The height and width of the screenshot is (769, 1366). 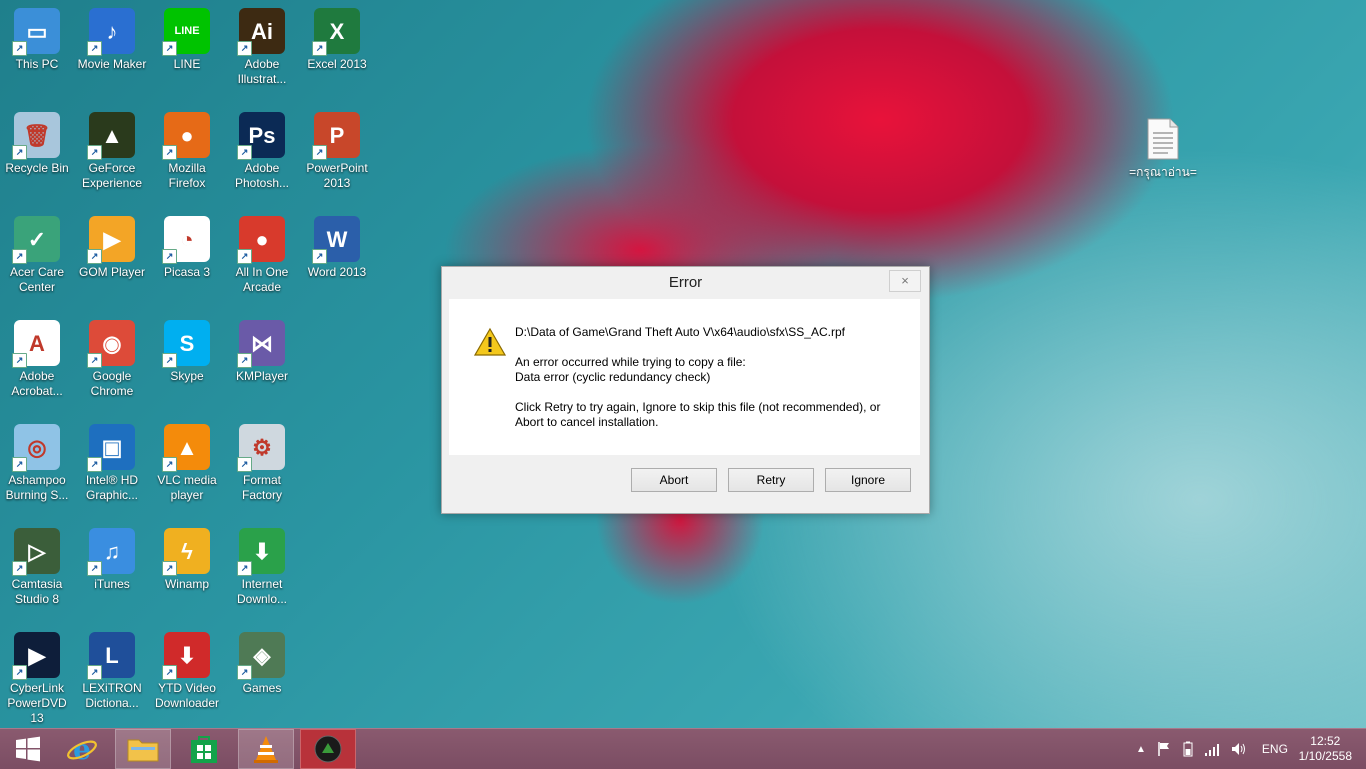 I want to click on desktop-icon-label: Winamp, so click(x=186, y=584).